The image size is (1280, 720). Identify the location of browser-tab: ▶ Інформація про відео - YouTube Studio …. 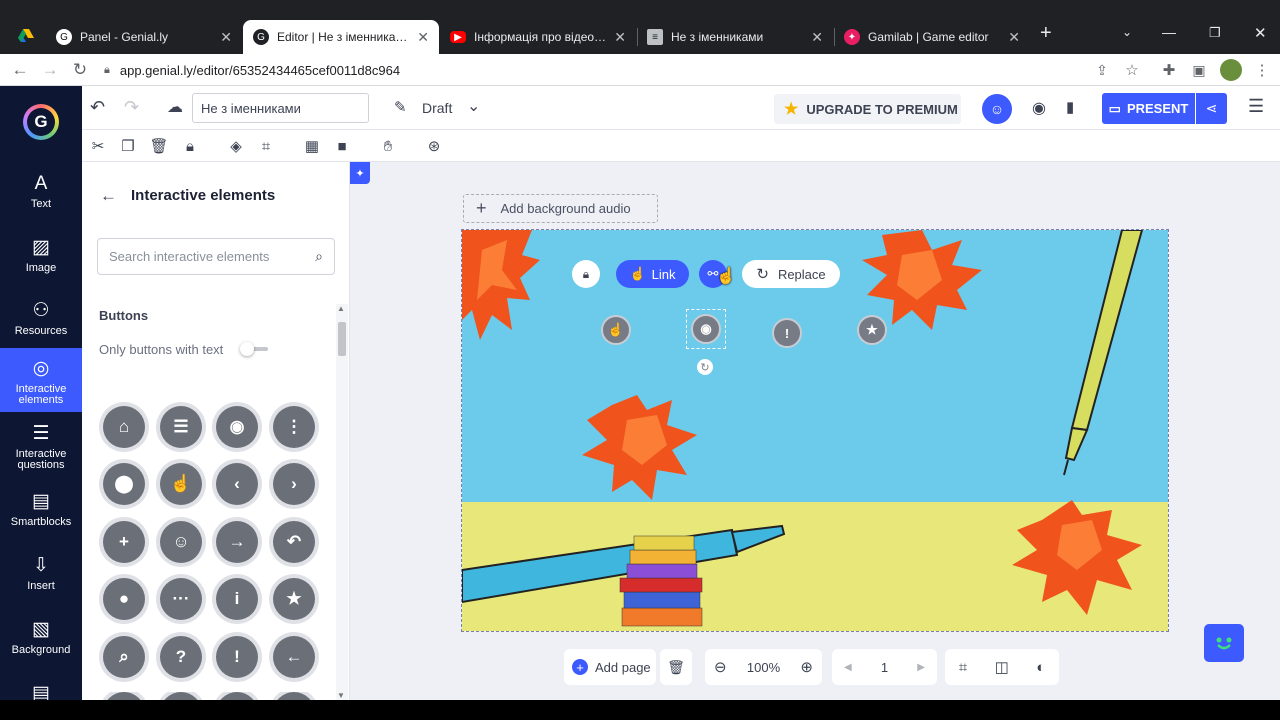
(538, 37).